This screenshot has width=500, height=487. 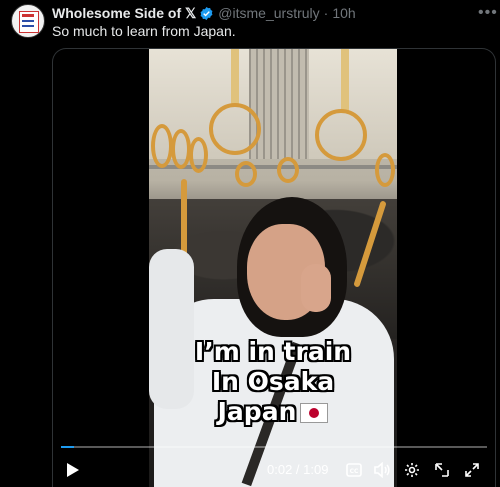 I want to click on verified-badge-icon, so click(x=206, y=13).